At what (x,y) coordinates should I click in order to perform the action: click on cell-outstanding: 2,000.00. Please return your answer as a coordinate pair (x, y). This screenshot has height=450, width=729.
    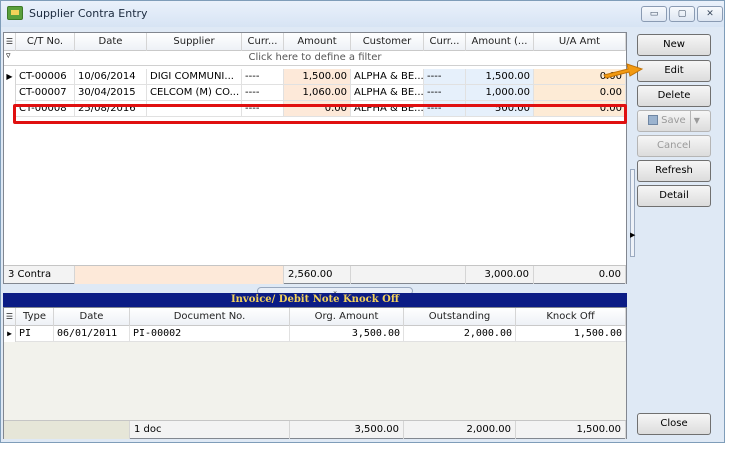
    Looking at the image, I should click on (460, 334).